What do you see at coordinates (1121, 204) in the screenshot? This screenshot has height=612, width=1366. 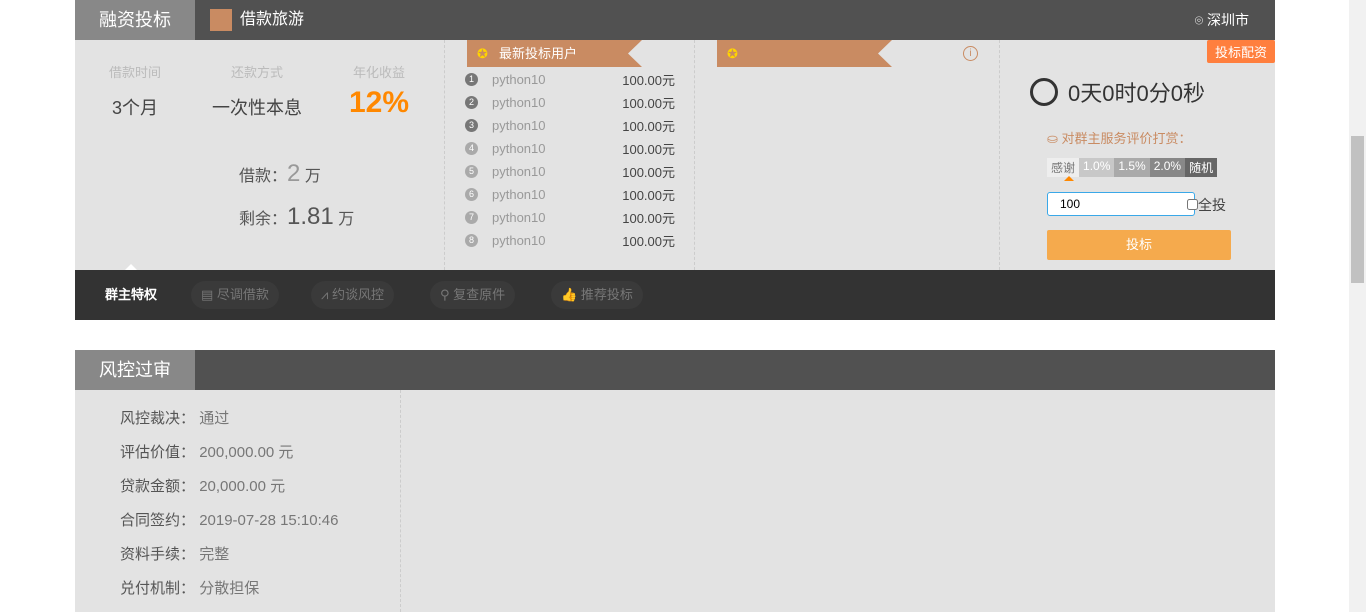 I see `bid-amount-input` at bounding box center [1121, 204].